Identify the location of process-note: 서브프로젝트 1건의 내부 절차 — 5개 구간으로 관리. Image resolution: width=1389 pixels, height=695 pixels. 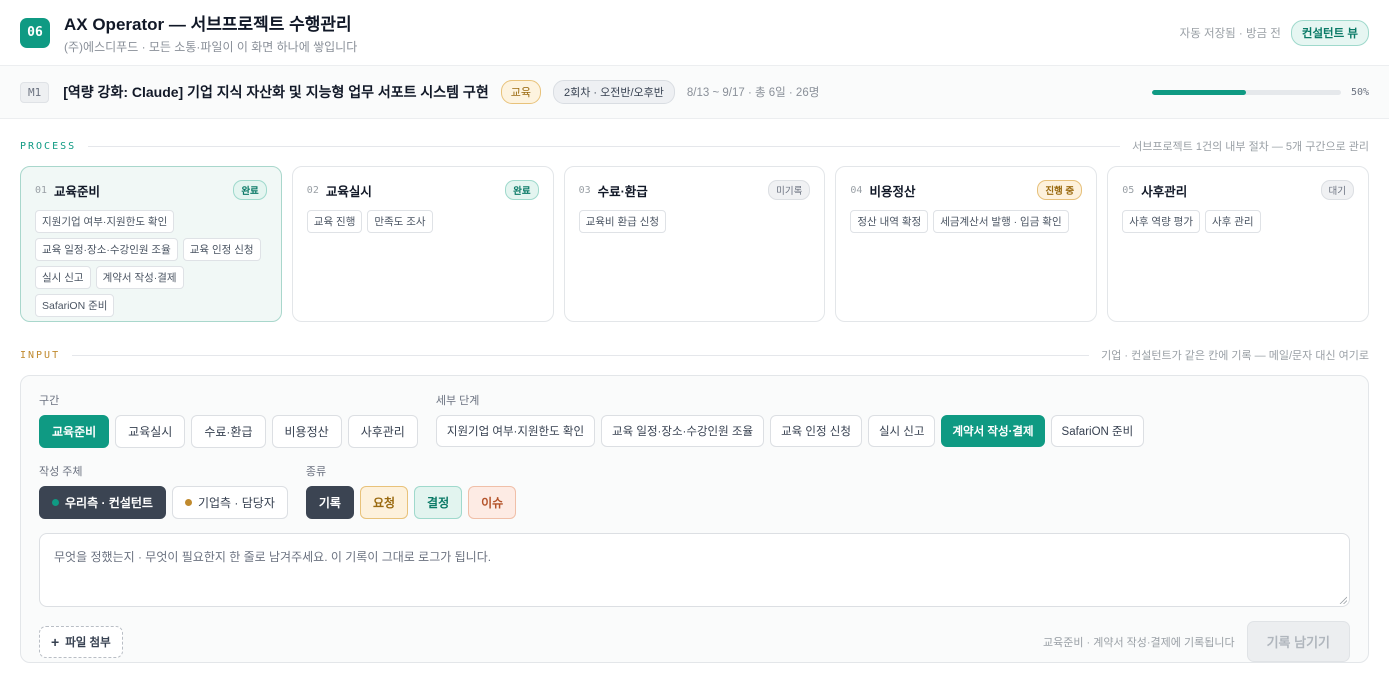
(1250, 147).